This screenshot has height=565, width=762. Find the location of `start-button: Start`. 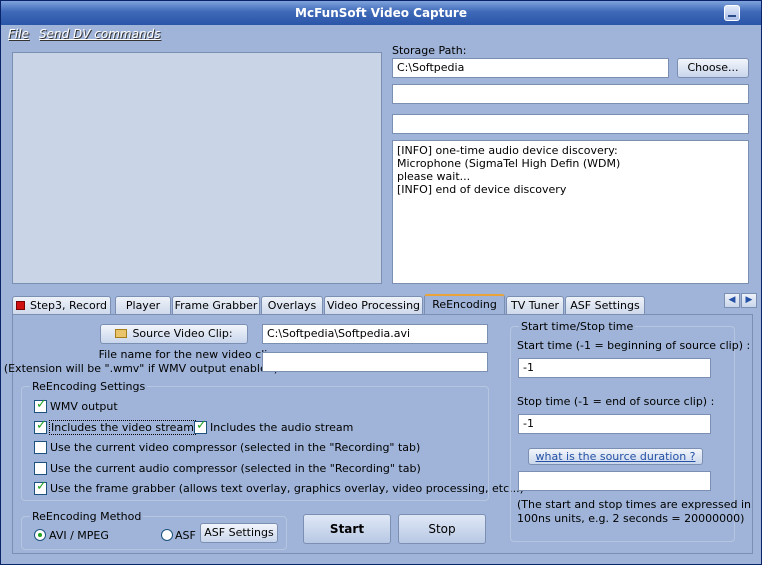

start-button: Start is located at coordinates (347, 529).